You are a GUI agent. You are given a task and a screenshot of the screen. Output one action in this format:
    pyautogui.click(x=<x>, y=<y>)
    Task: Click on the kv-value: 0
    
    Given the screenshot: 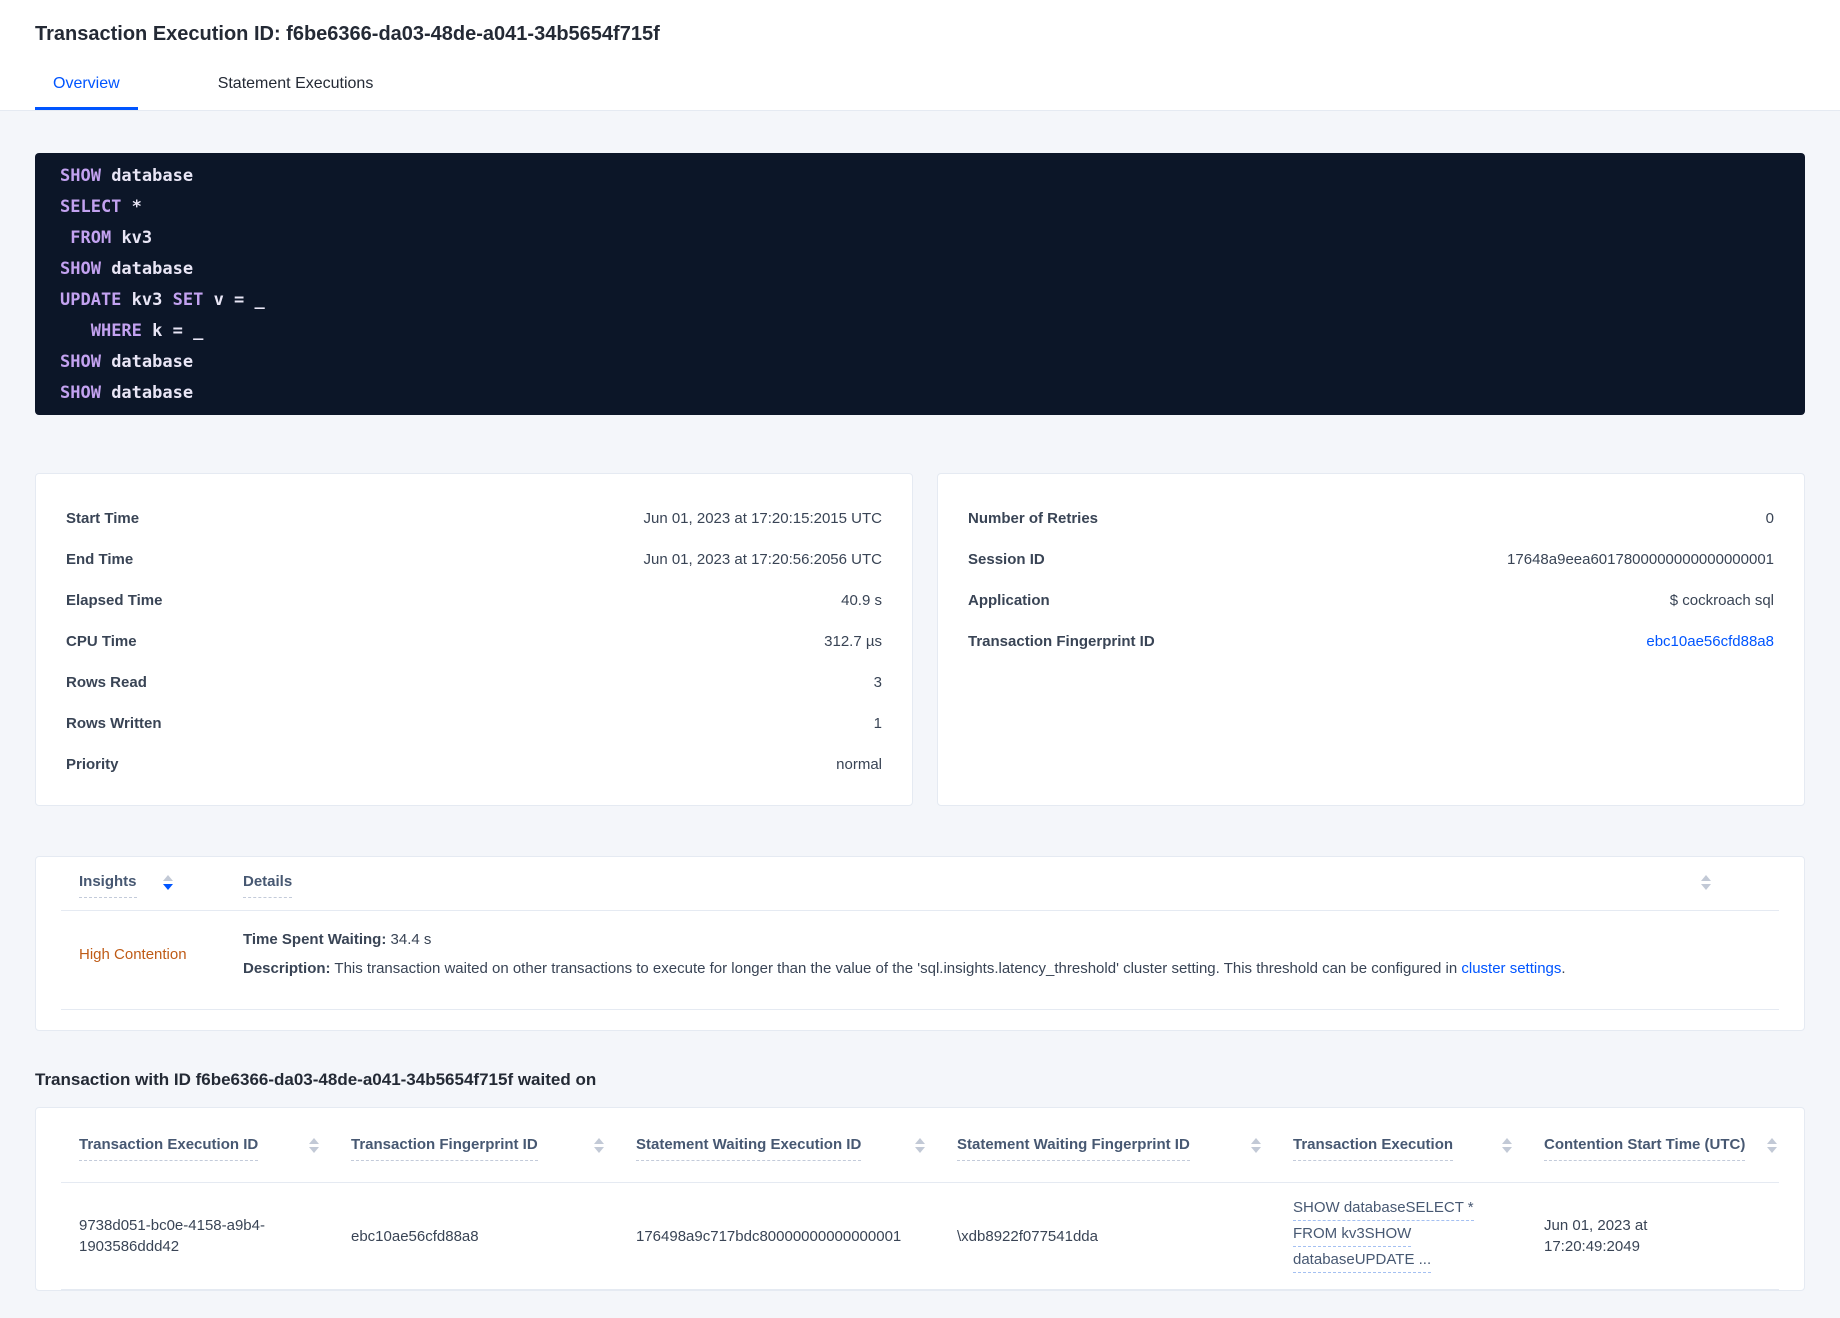 What is the action you would take?
    pyautogui.click(x=1769, y=518)
    